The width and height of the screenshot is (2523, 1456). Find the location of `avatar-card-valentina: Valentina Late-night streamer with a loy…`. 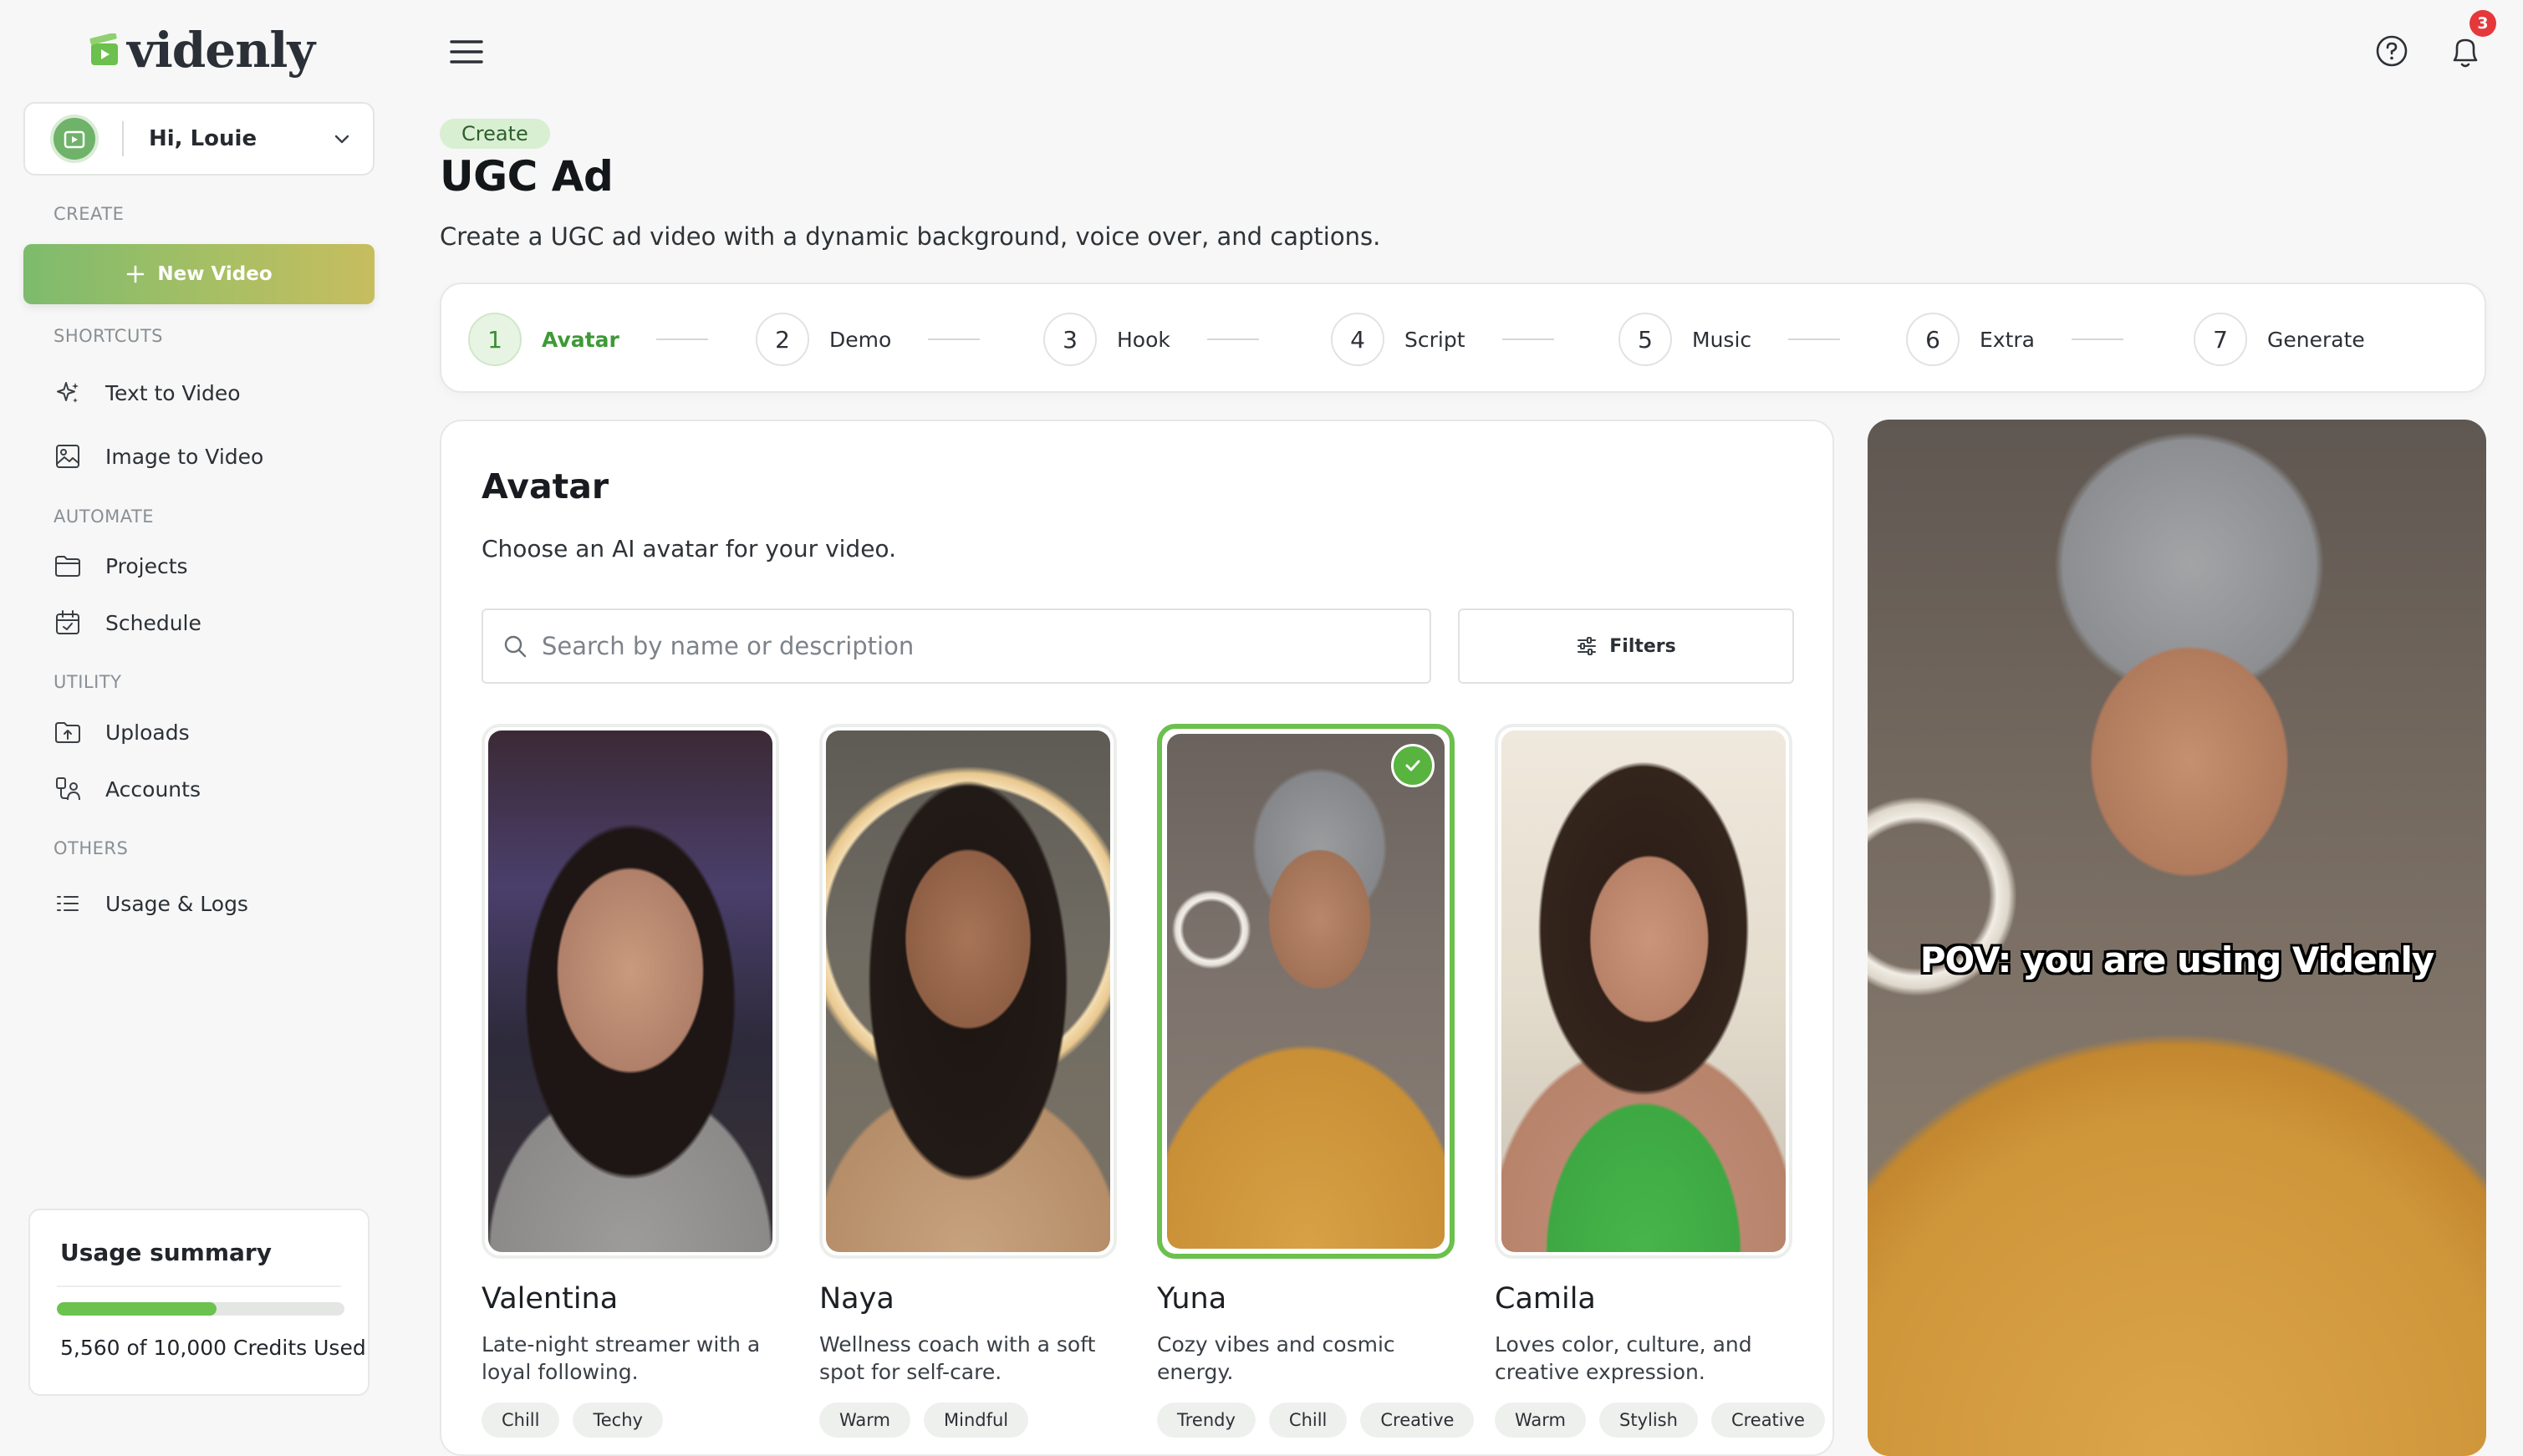

avatar-card-valentina: Valentina Late-night streamer with a loy… is located at coordinates (630, 1081).